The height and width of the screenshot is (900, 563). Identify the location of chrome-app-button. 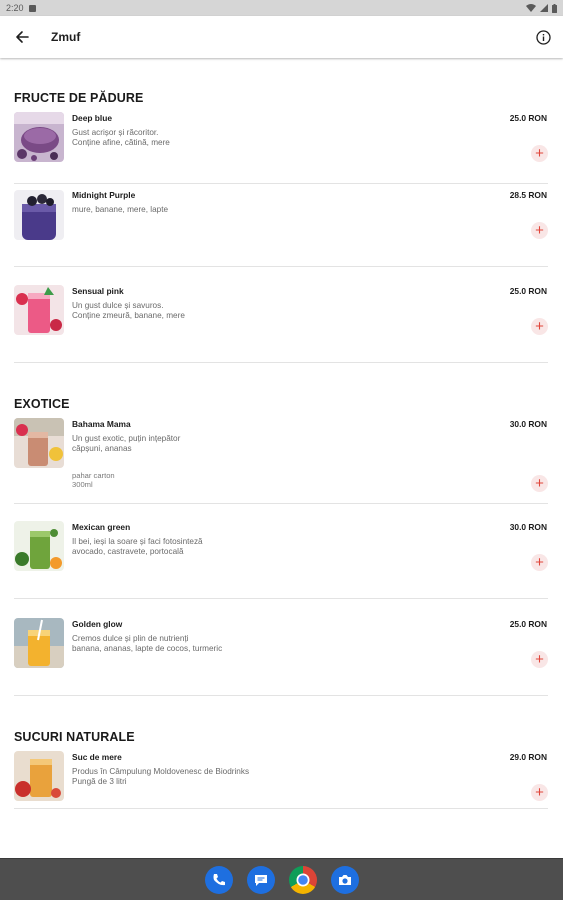
(302, 879).